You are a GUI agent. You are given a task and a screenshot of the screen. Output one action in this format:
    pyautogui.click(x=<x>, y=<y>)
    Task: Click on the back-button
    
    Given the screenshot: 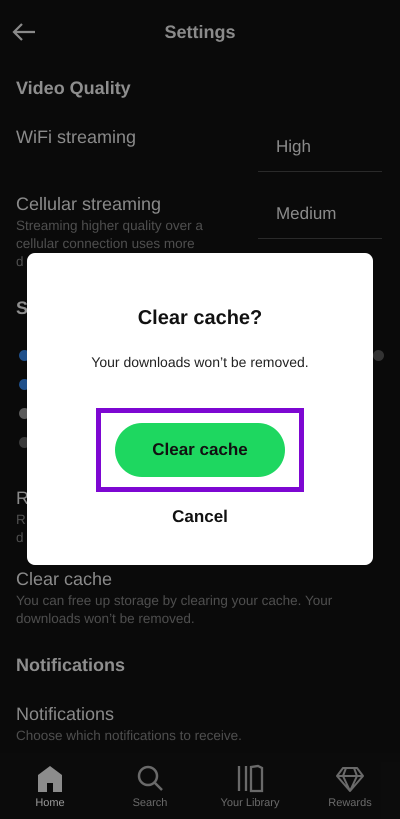 What is the action you would take?
    pyautogui.click(x=24, y=32)
    